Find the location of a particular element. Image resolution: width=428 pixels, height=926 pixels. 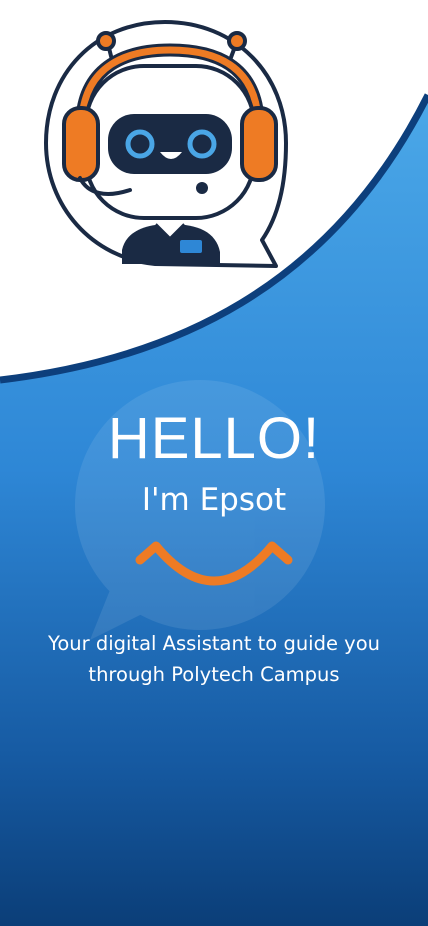

shirt-logo-icon is located at coordinates (191, 246).